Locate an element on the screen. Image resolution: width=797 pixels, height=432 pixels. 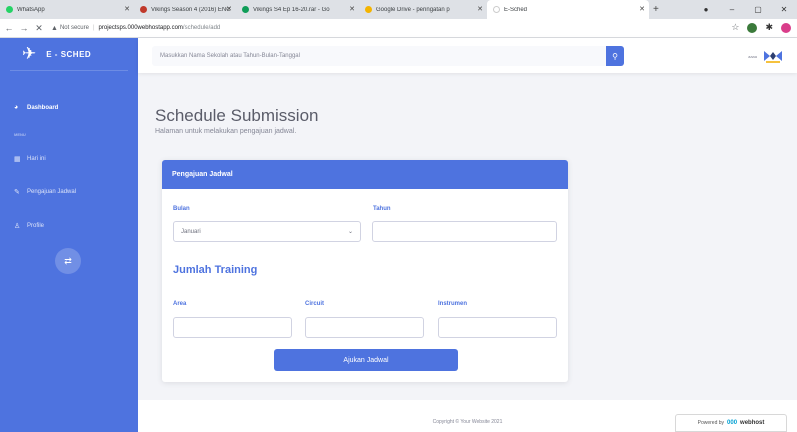
tab-title: Vikings S4 Ep 16-20.rar - Go is located at coordinates (291, 9).